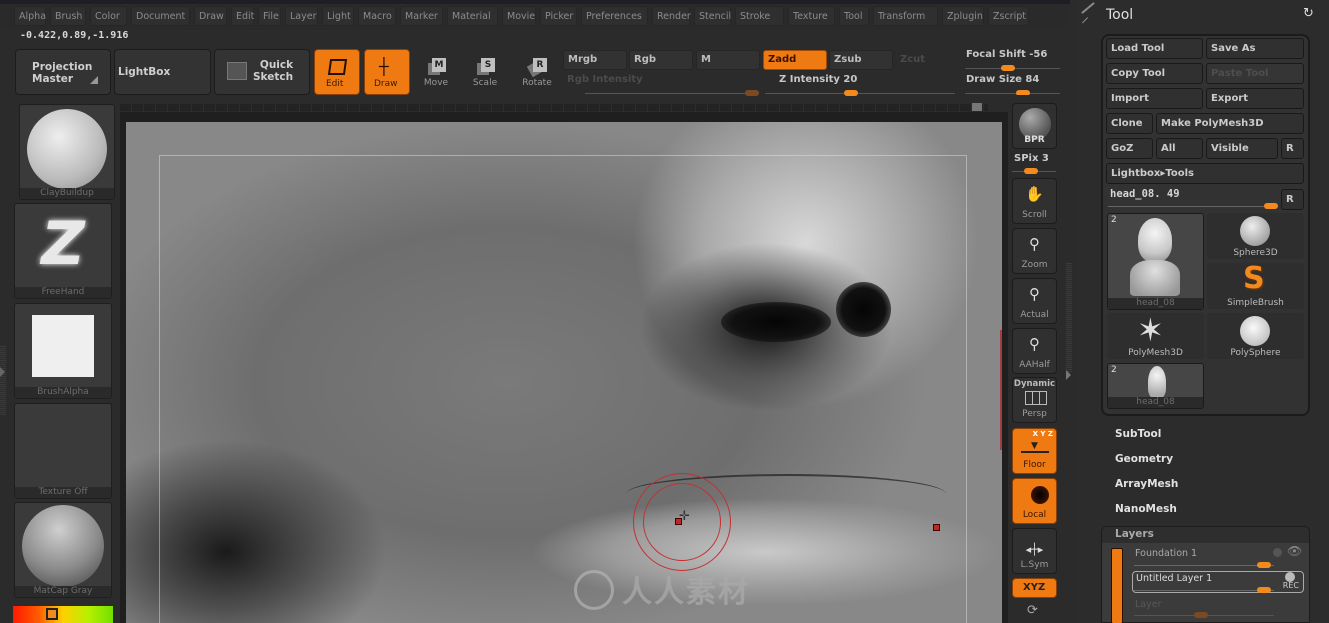  Describe the element at coordinates (52, 614) in the screenshot. I see `color-picker-handle` at that location.